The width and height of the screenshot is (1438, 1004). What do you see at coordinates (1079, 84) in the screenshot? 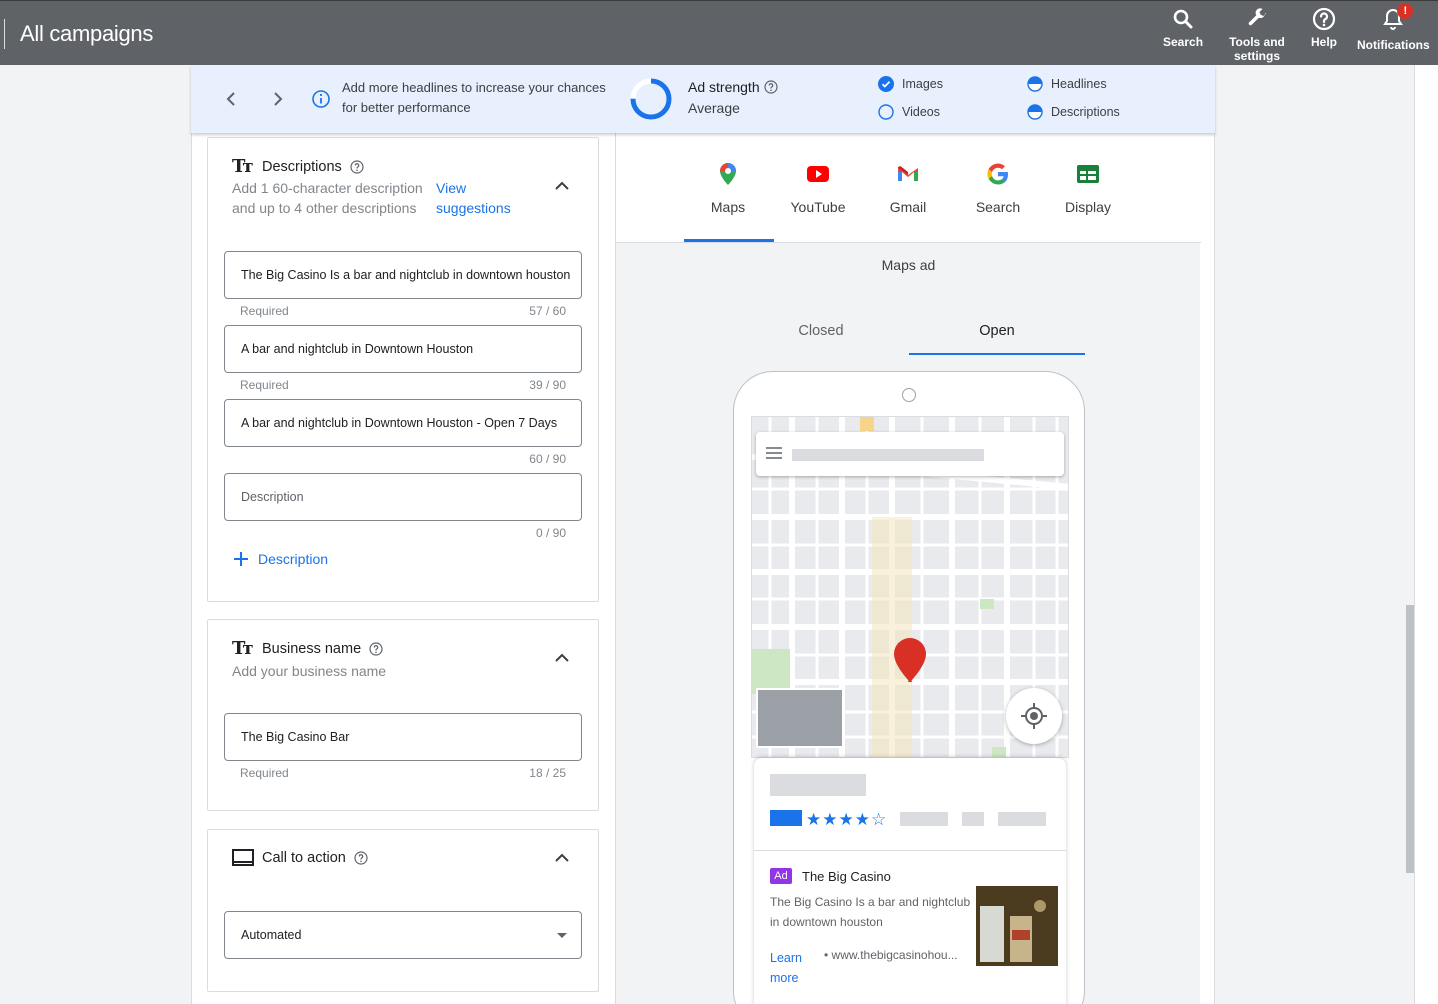
I see `checklist-headlines-label: Headlines` at bounding box center [1079, 84].